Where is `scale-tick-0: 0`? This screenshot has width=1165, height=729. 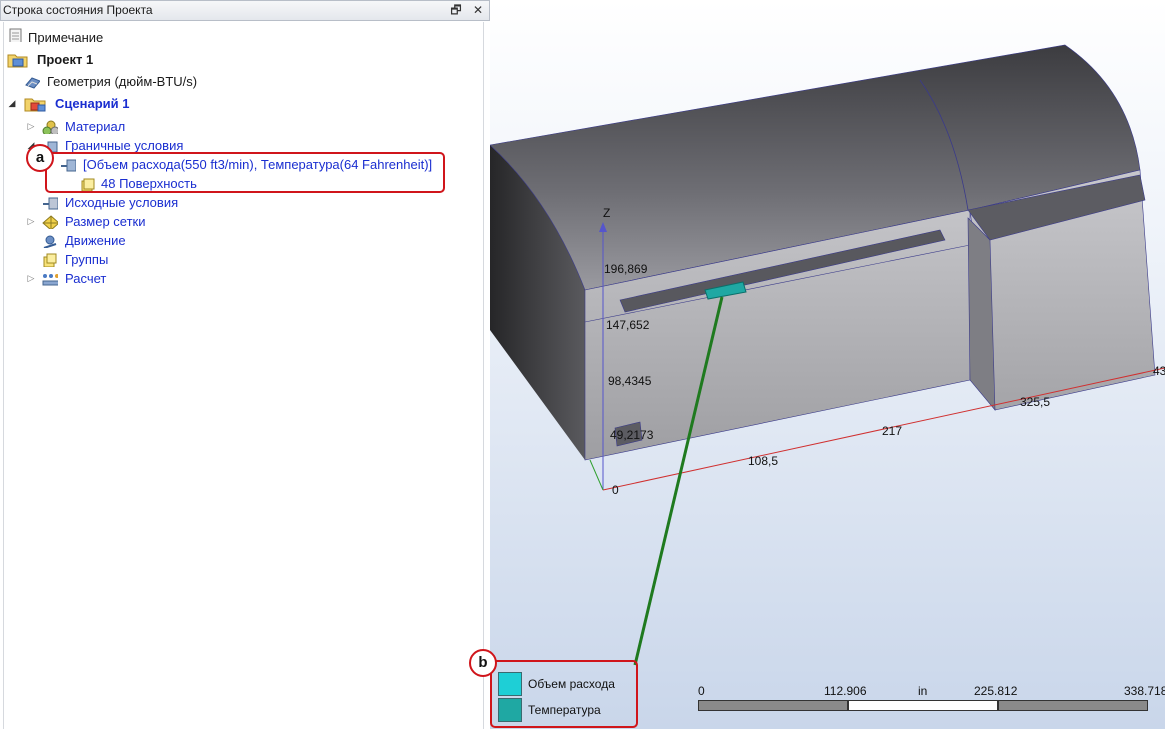 scale-tick-0: 0 is located at coordinates (701, 691).